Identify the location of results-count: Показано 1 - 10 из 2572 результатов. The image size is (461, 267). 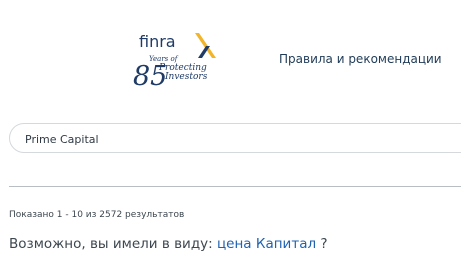
(97, 215).